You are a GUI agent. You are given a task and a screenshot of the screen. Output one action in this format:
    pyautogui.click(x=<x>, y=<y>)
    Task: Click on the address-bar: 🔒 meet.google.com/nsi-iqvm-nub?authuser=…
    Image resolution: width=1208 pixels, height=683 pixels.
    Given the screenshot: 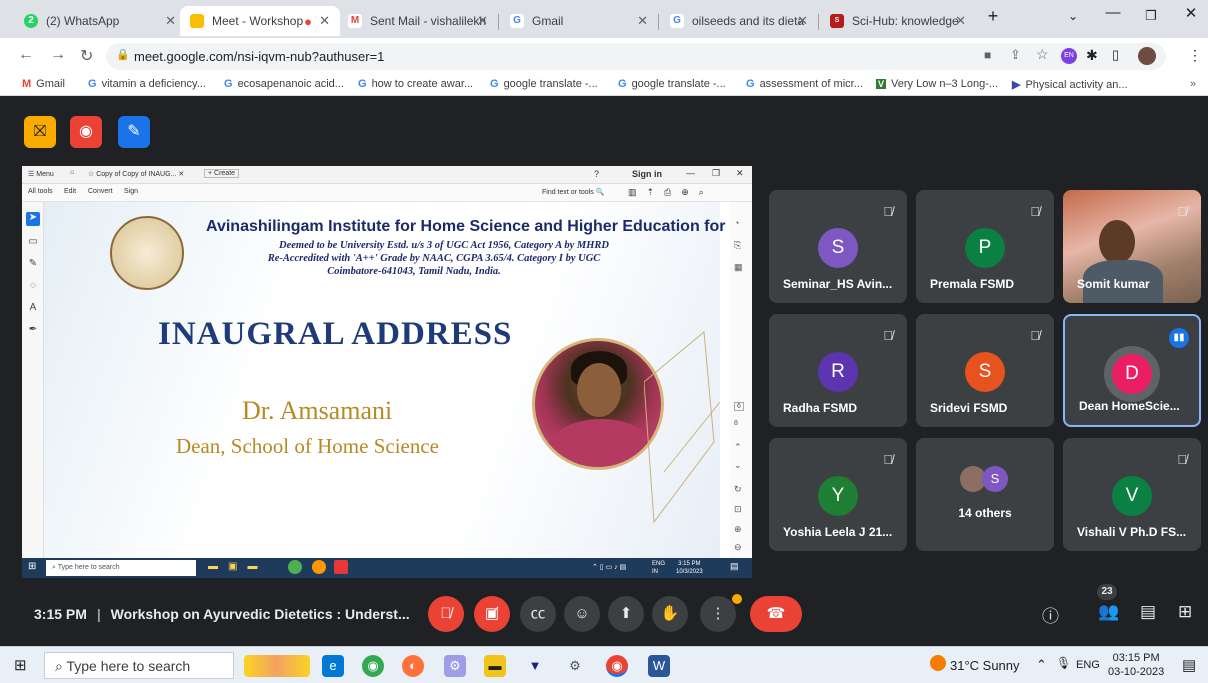 What is the action you would take?
    pyautogui.click(x=636, y=56)
    